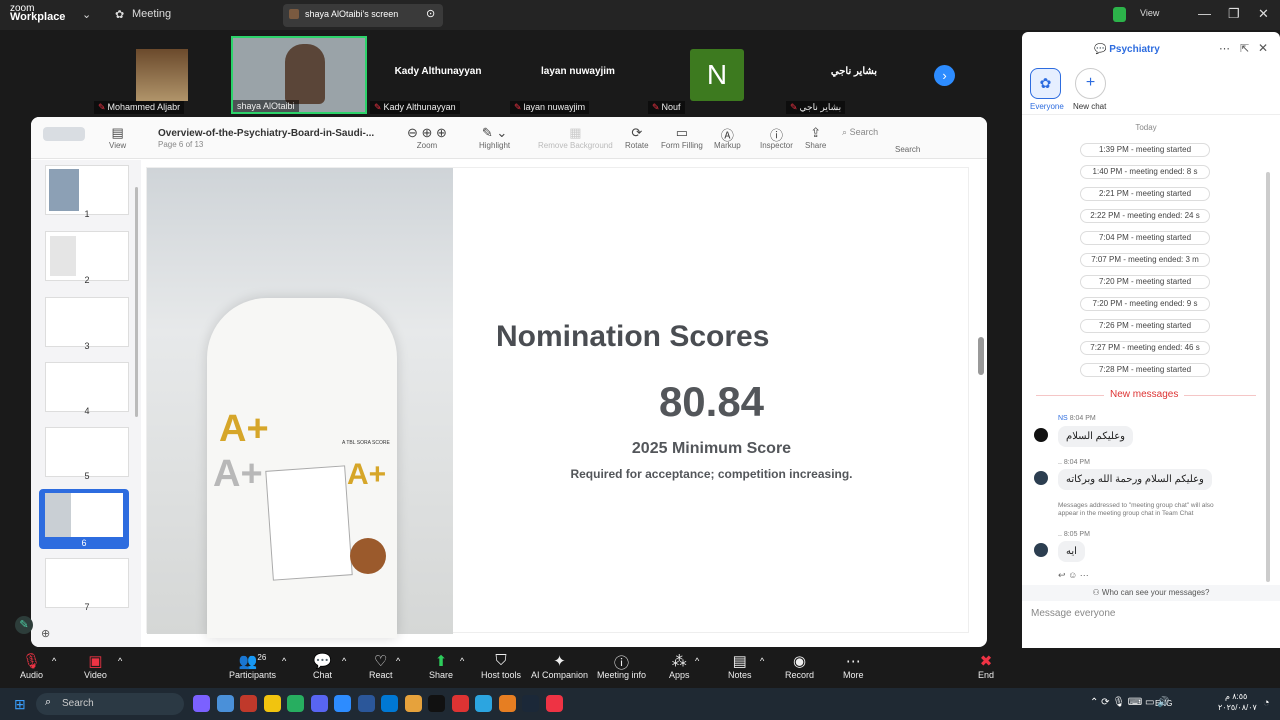  Describe the element at coordinates (1234, 14) in the screenshot. I see `maximize-icon: ❐` at that location.